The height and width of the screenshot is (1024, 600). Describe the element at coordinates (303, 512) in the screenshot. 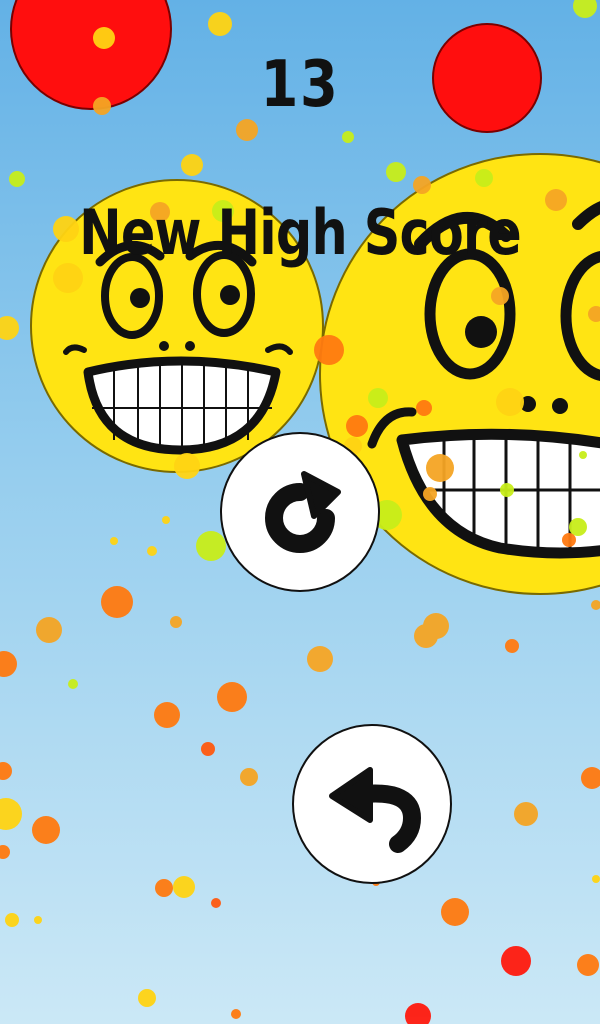

I see `restart-icon` at that location.